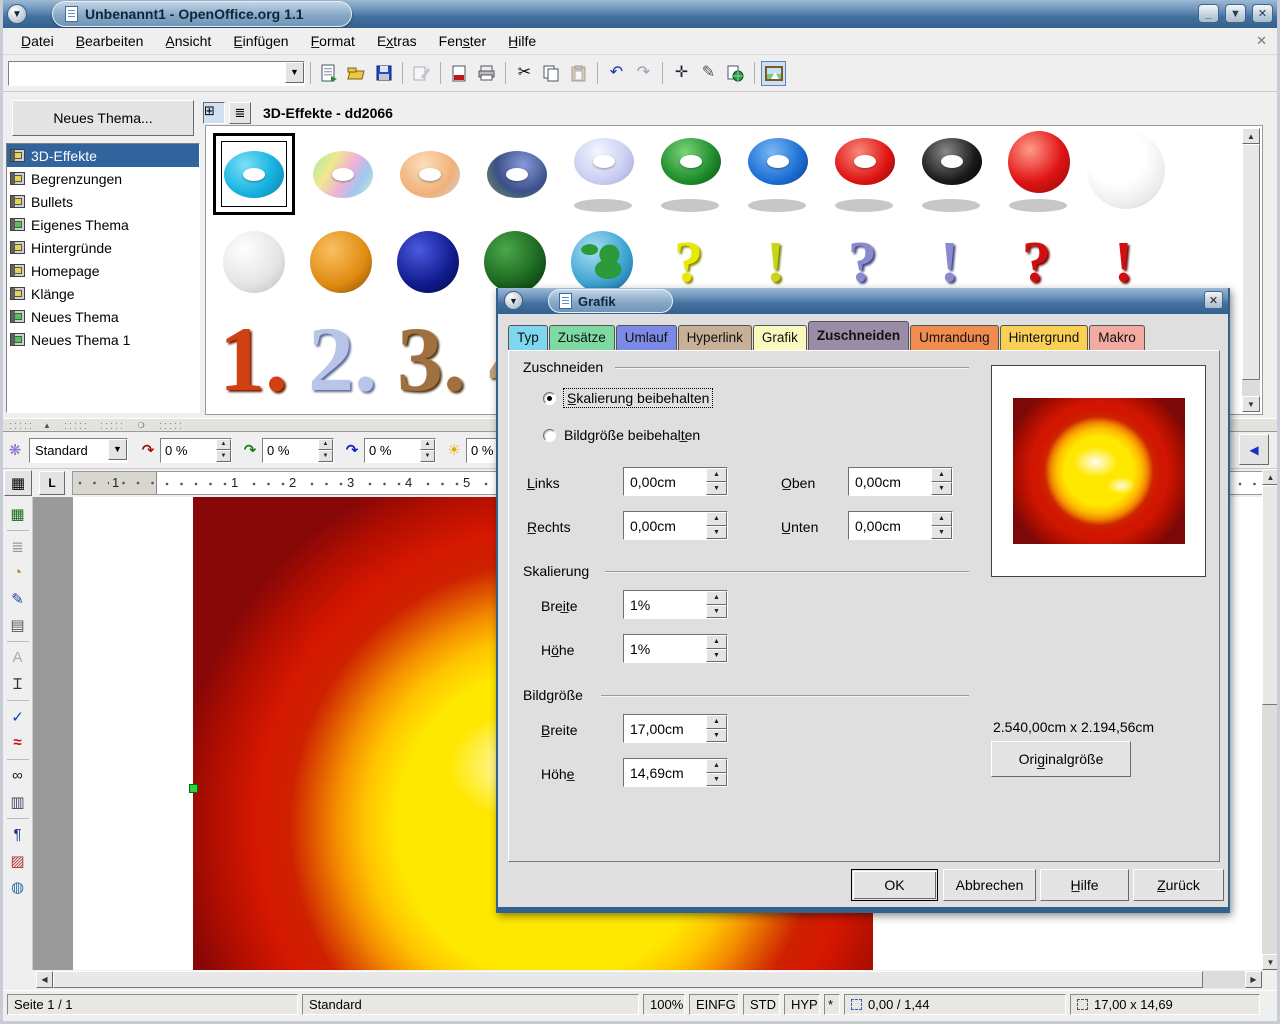 This screenshot has height=1024, width=1280. Describe the element at coordinates (103, 201) in the screenshot. I see `theme-item-bullets: Bullets` at that location.